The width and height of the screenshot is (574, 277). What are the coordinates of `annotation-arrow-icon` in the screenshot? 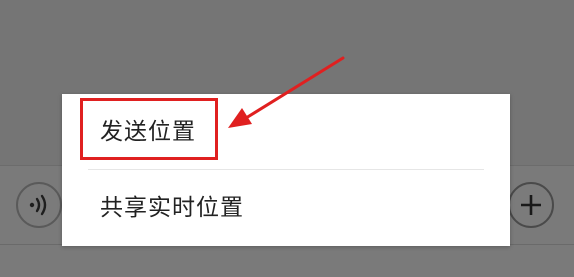 It's located at (286, 92).